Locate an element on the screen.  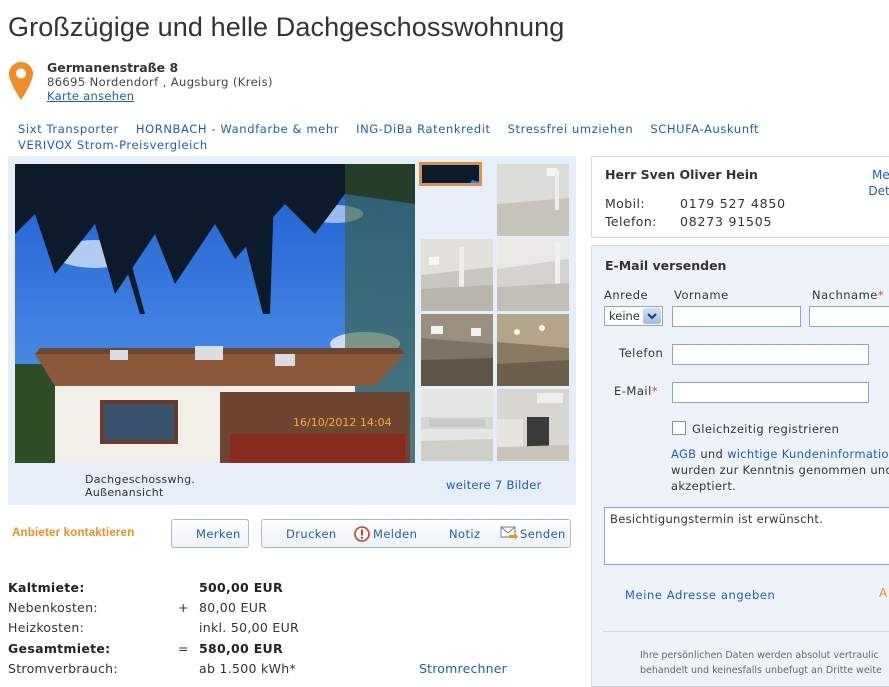
firstname-label: Vorname is located at coordinates (701, 295).